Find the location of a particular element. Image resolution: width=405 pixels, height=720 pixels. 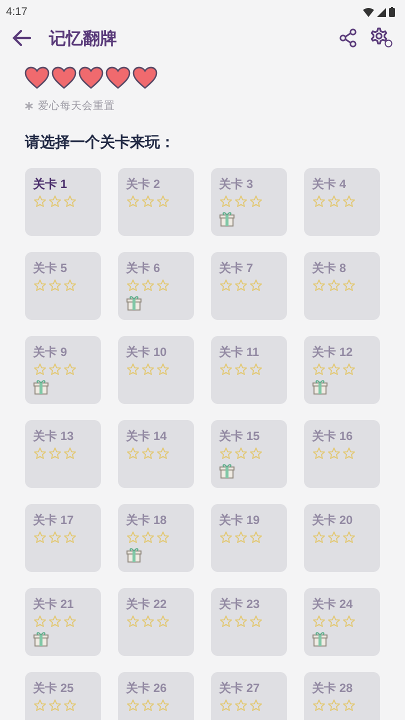

level-card: 关卡 24 is located at coordinates (342, 622).